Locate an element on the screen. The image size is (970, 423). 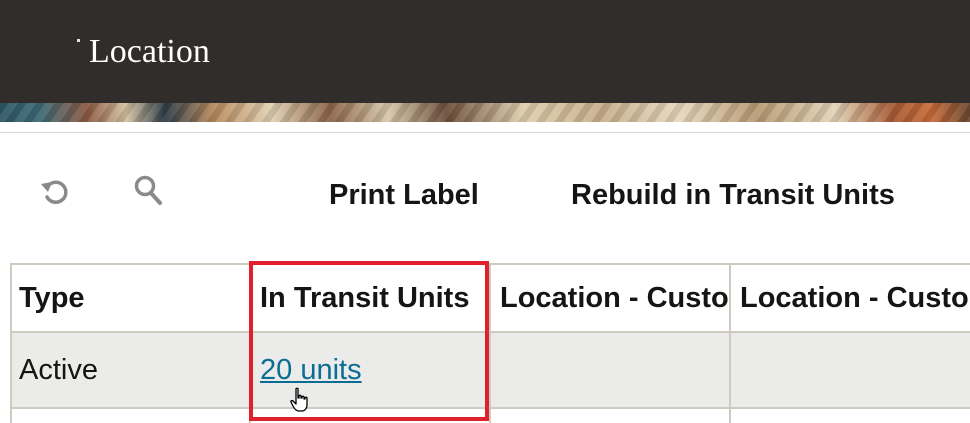
print-label-button: Print Label is located at coordinates (404, 195).